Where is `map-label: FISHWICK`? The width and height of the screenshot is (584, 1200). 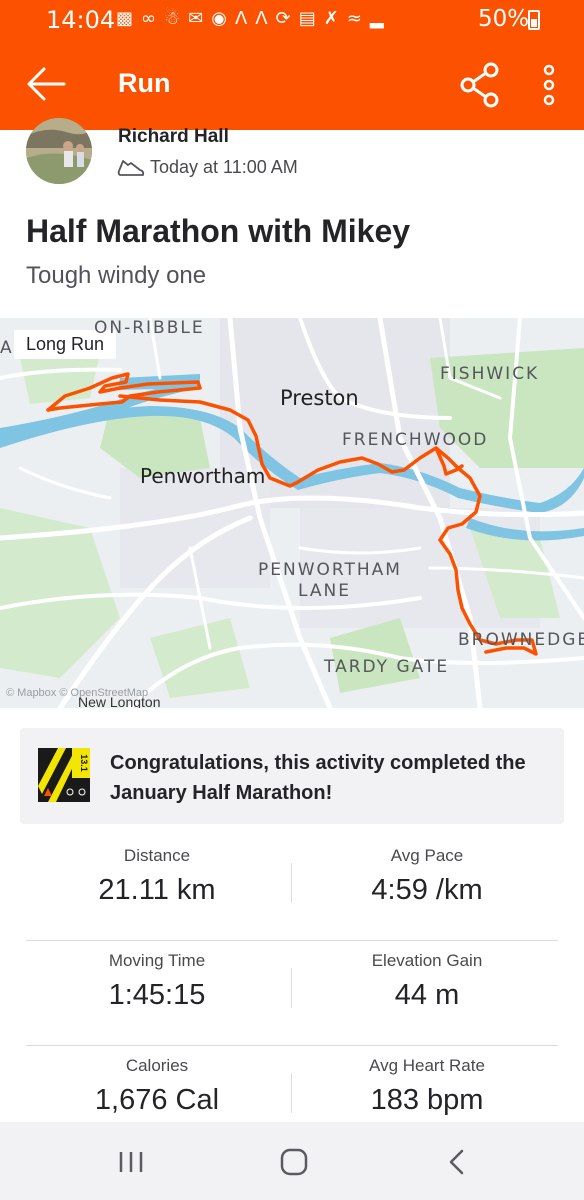 map-label: FISHWICK is located at coordinates (490, 374).